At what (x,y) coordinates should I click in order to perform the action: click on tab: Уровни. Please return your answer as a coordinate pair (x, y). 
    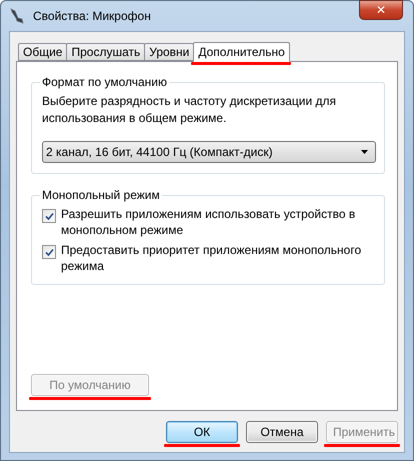
    Looking at the image, I should click on (169, 52).